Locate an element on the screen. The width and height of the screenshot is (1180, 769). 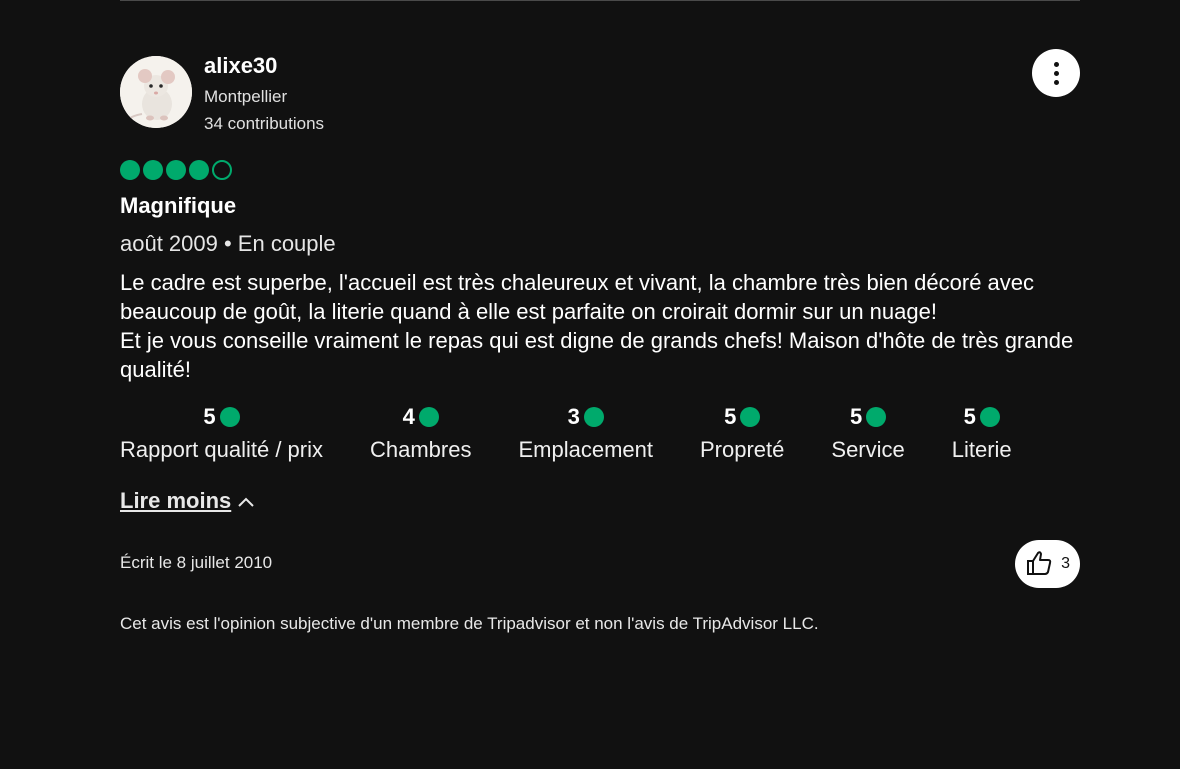
sub-rating-label: Chambres is located at coordinates (421, 449).